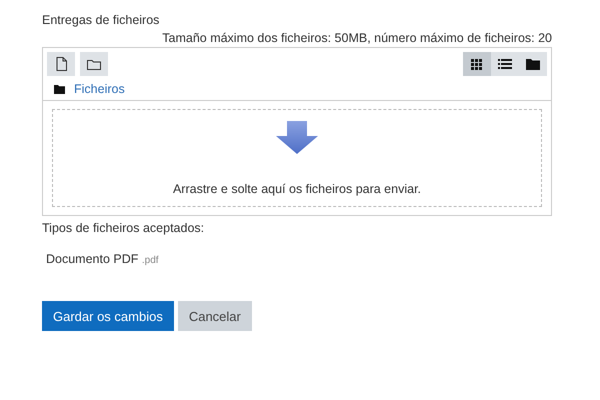 The height and width of the screenshot is (400, 600). I want to click on field-label: Entregas de ficheiros, so click(101, 20).